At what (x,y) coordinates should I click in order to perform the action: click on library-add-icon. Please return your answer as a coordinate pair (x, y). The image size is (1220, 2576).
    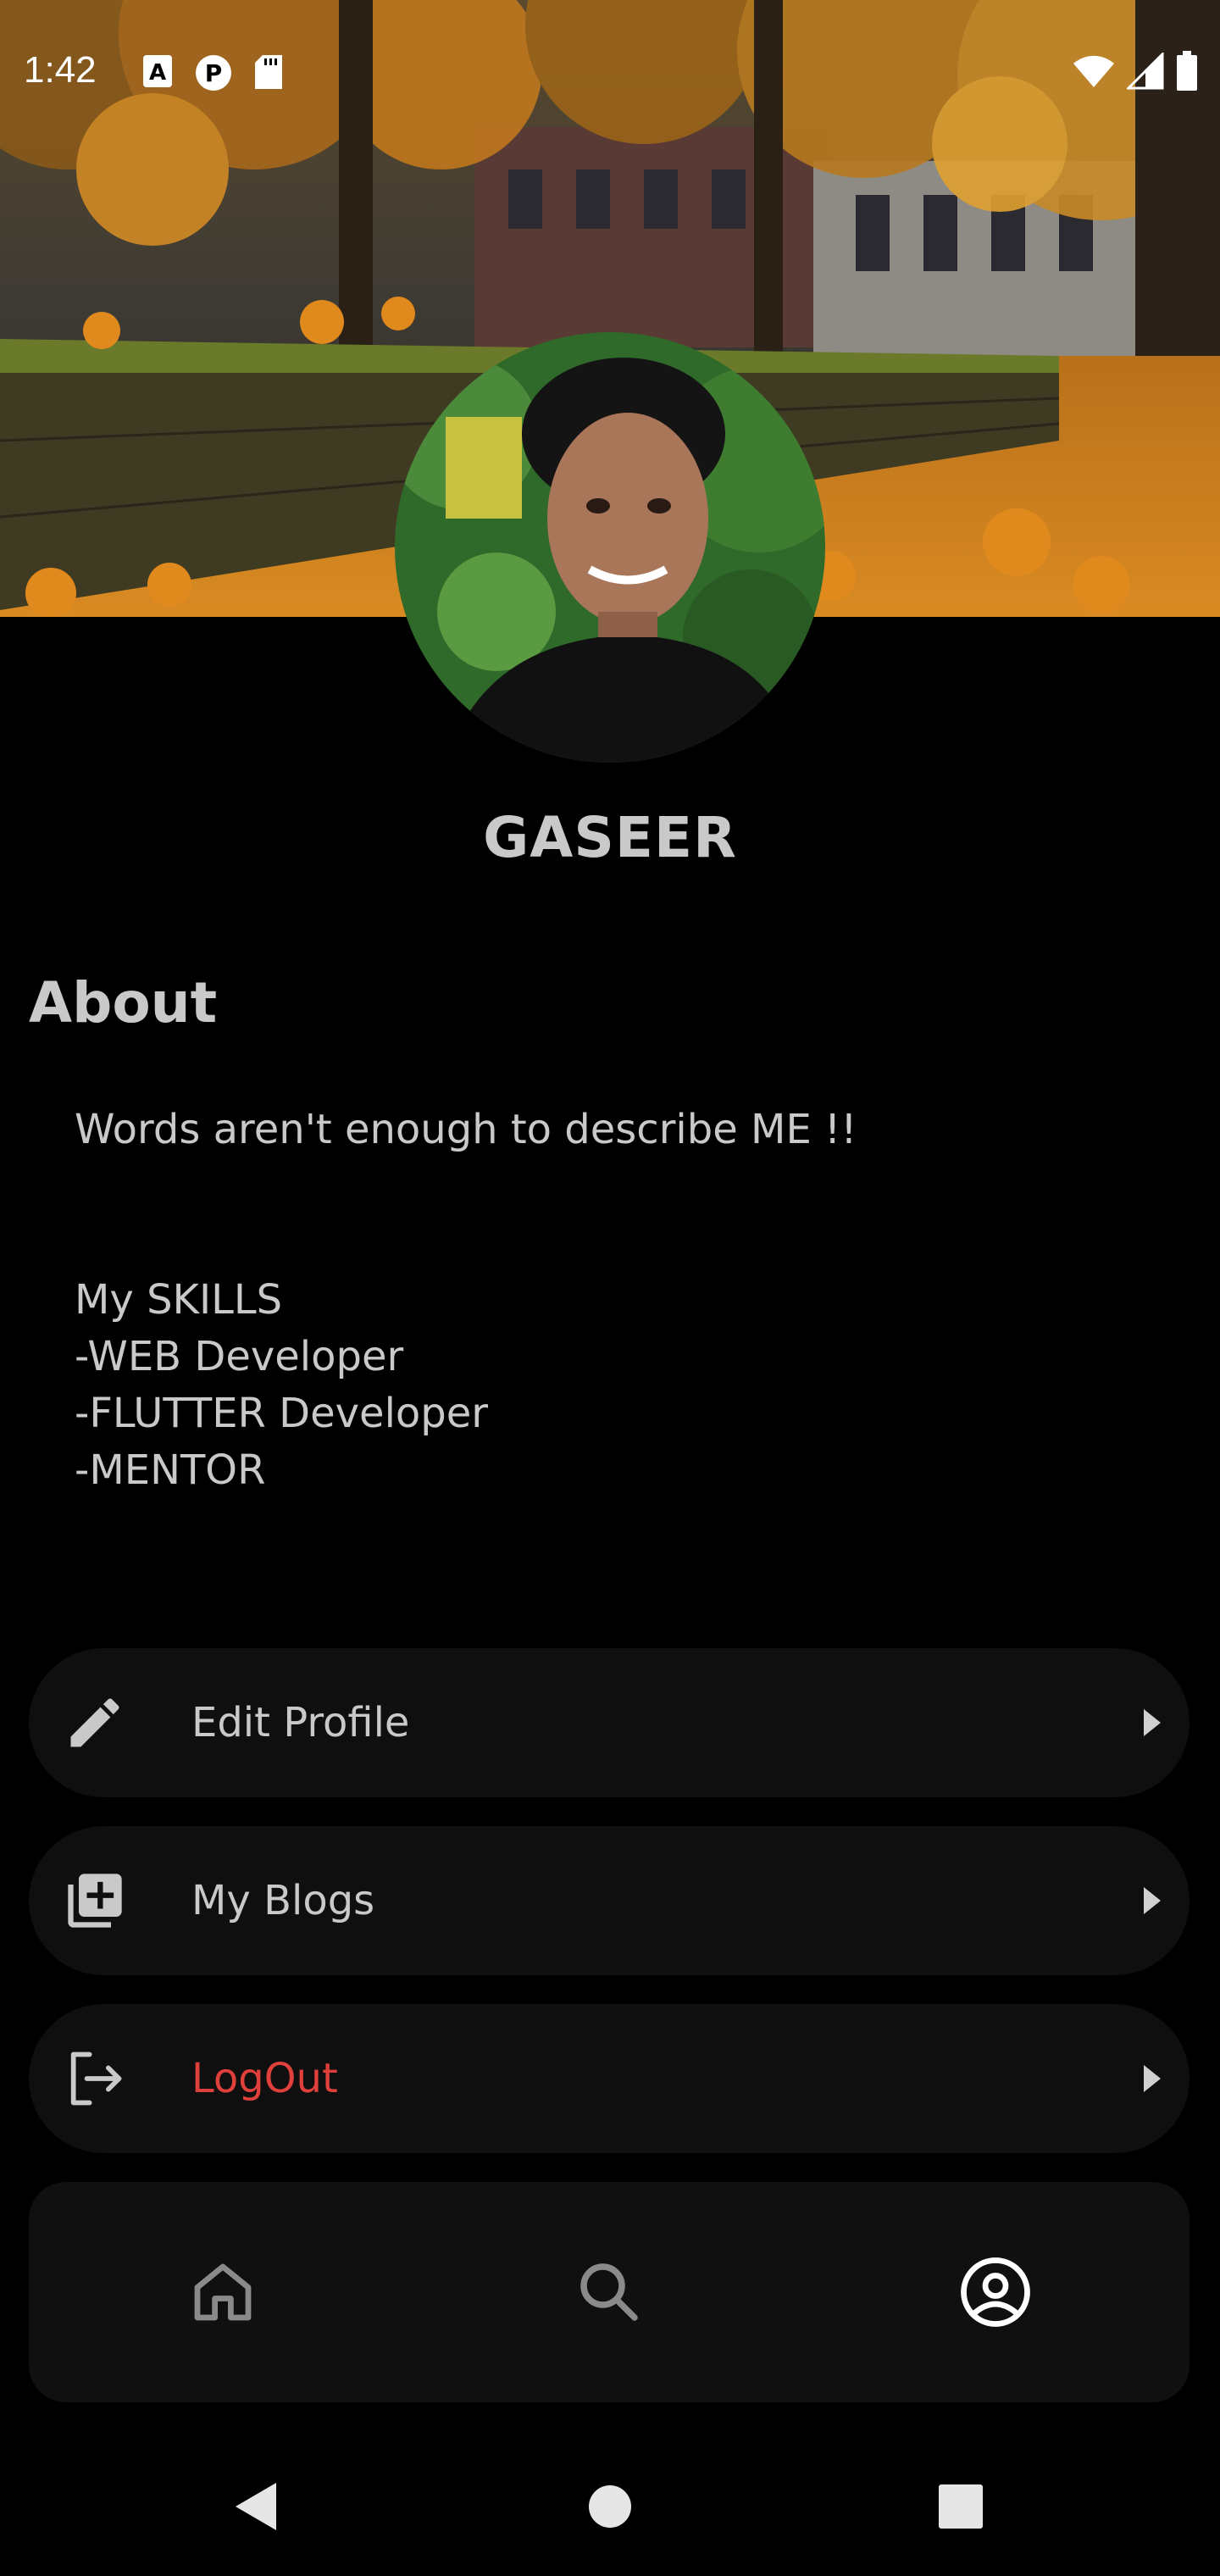
    Looking at the image, I should click on (95, 1901).